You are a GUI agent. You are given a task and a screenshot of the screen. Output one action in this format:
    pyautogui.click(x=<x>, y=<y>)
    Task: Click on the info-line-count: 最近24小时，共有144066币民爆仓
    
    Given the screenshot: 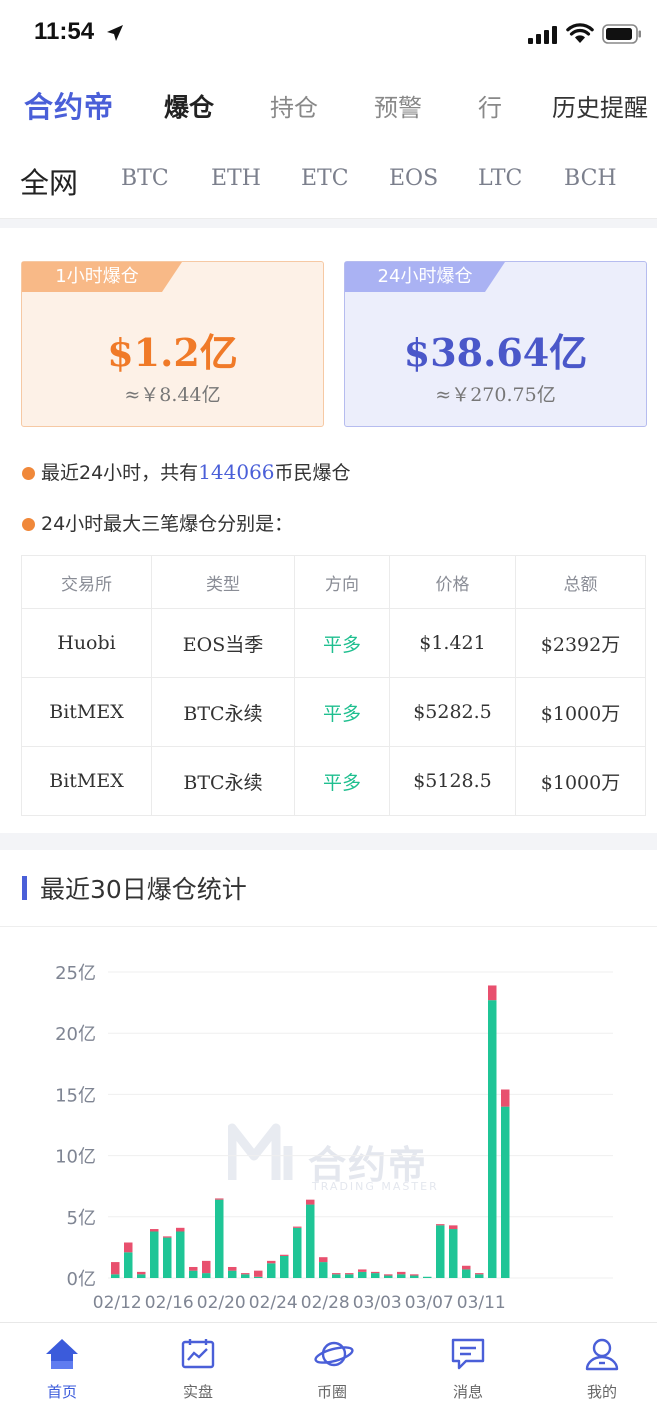 What is the action you would take?
    pyautogui.click(x=186, y=471)
    